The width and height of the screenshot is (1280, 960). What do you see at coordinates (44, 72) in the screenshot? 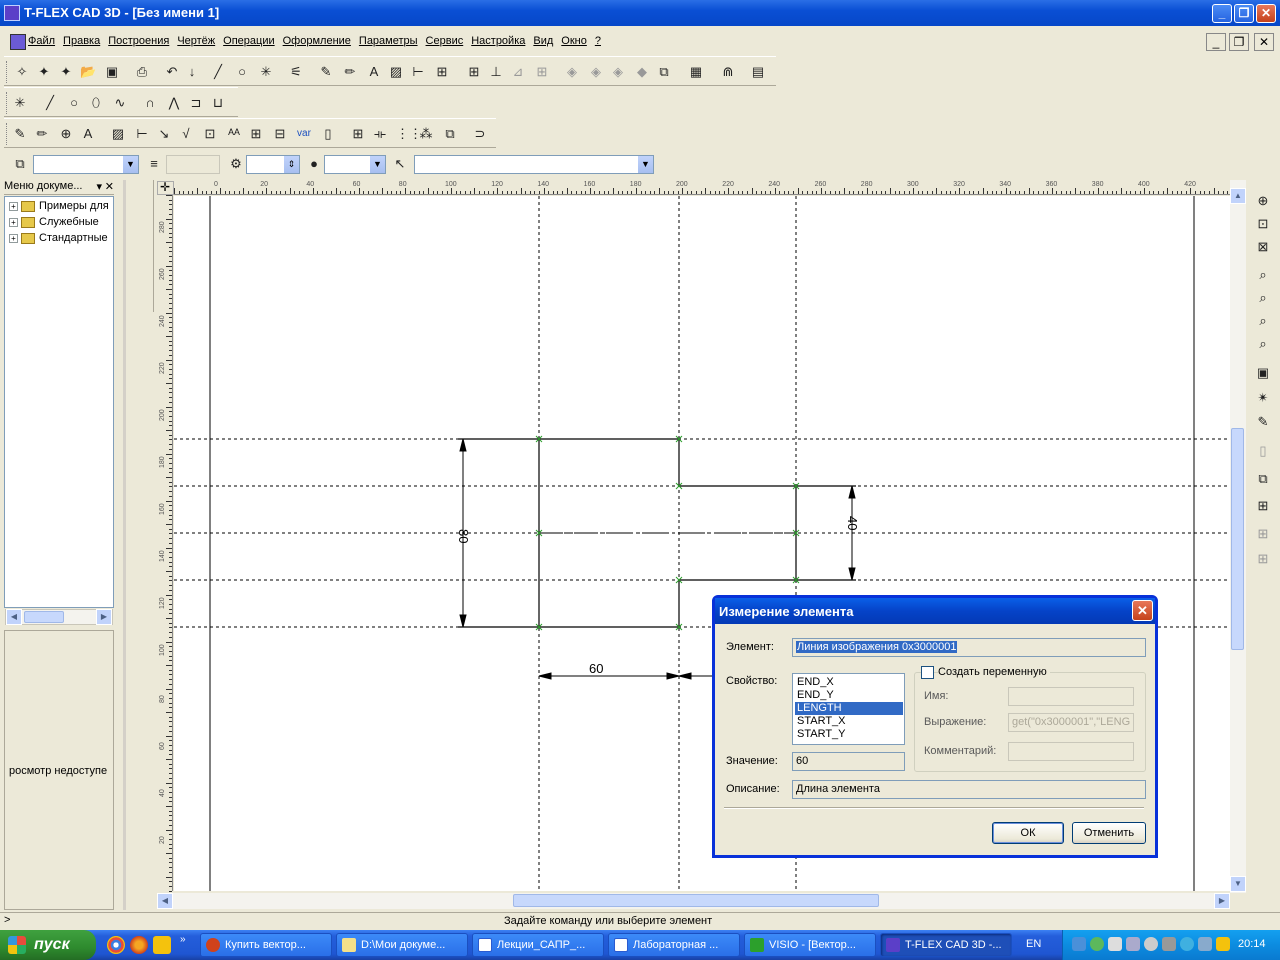
I see `new-3d-icon: ✦` at bounding box center [44, 72].